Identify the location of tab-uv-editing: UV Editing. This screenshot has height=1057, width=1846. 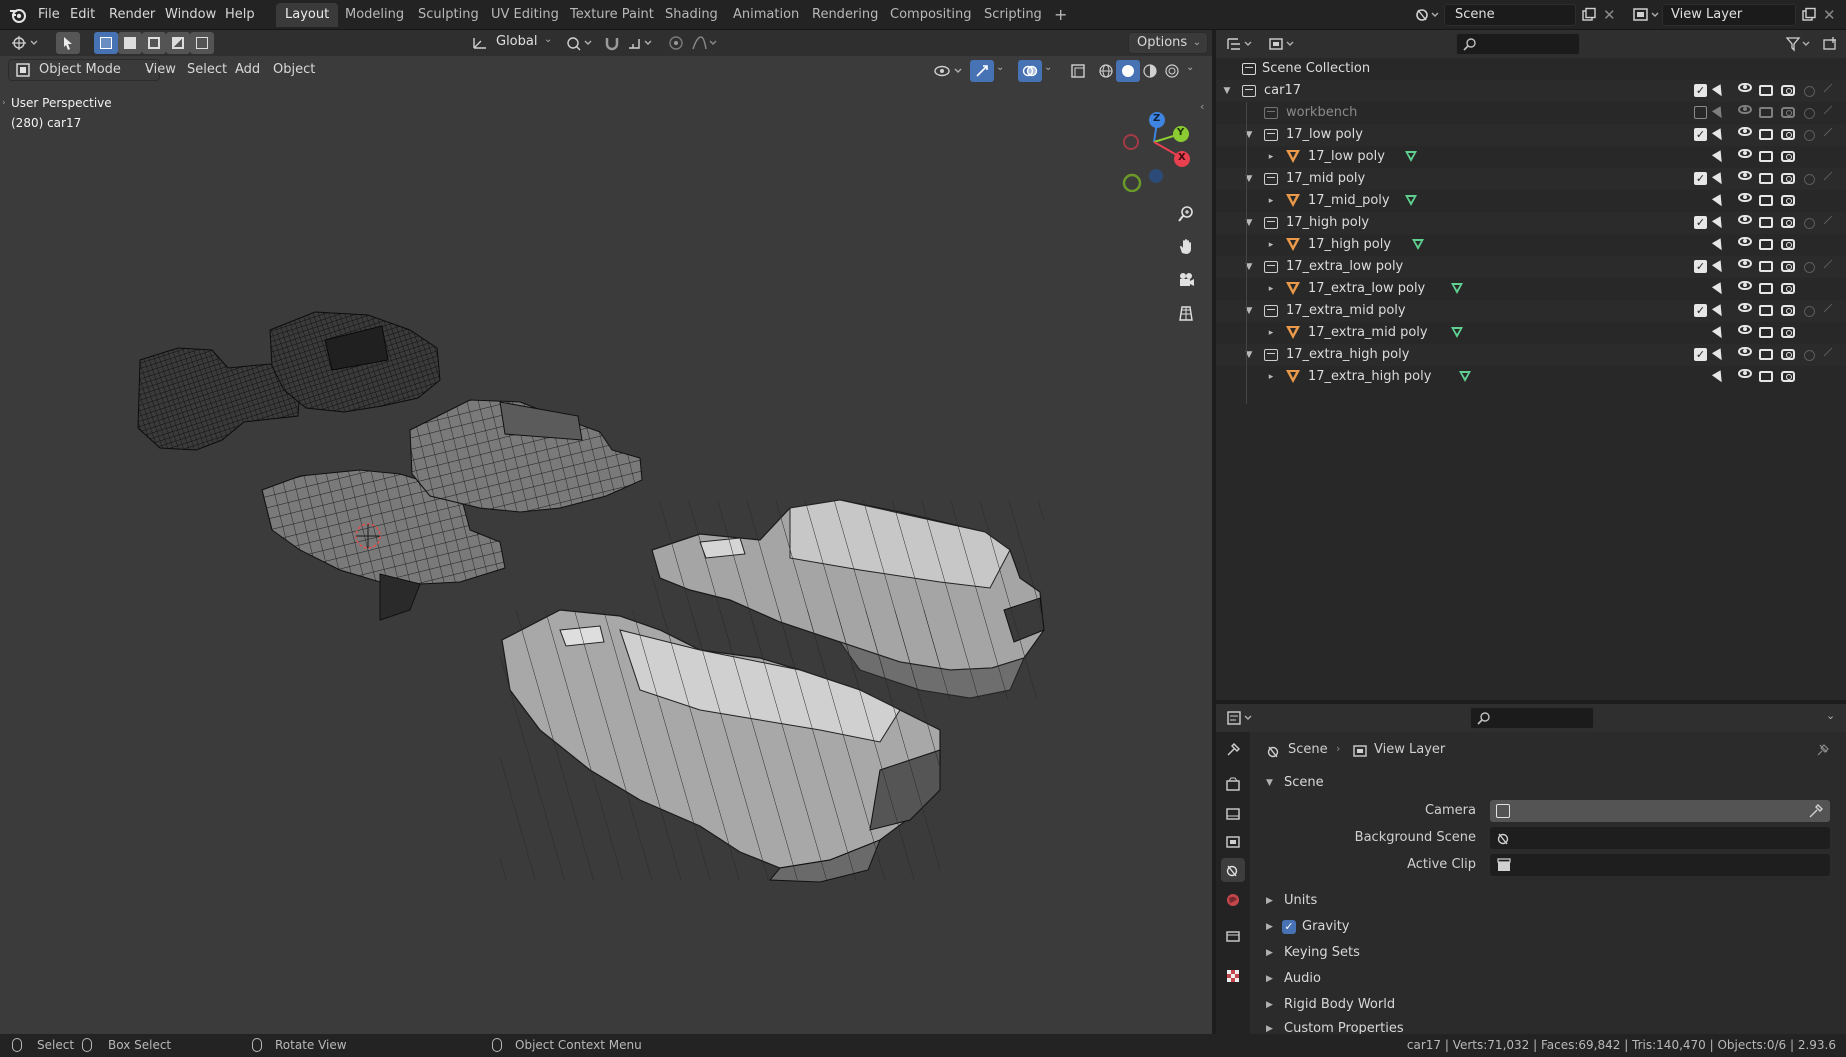
(525, 15).